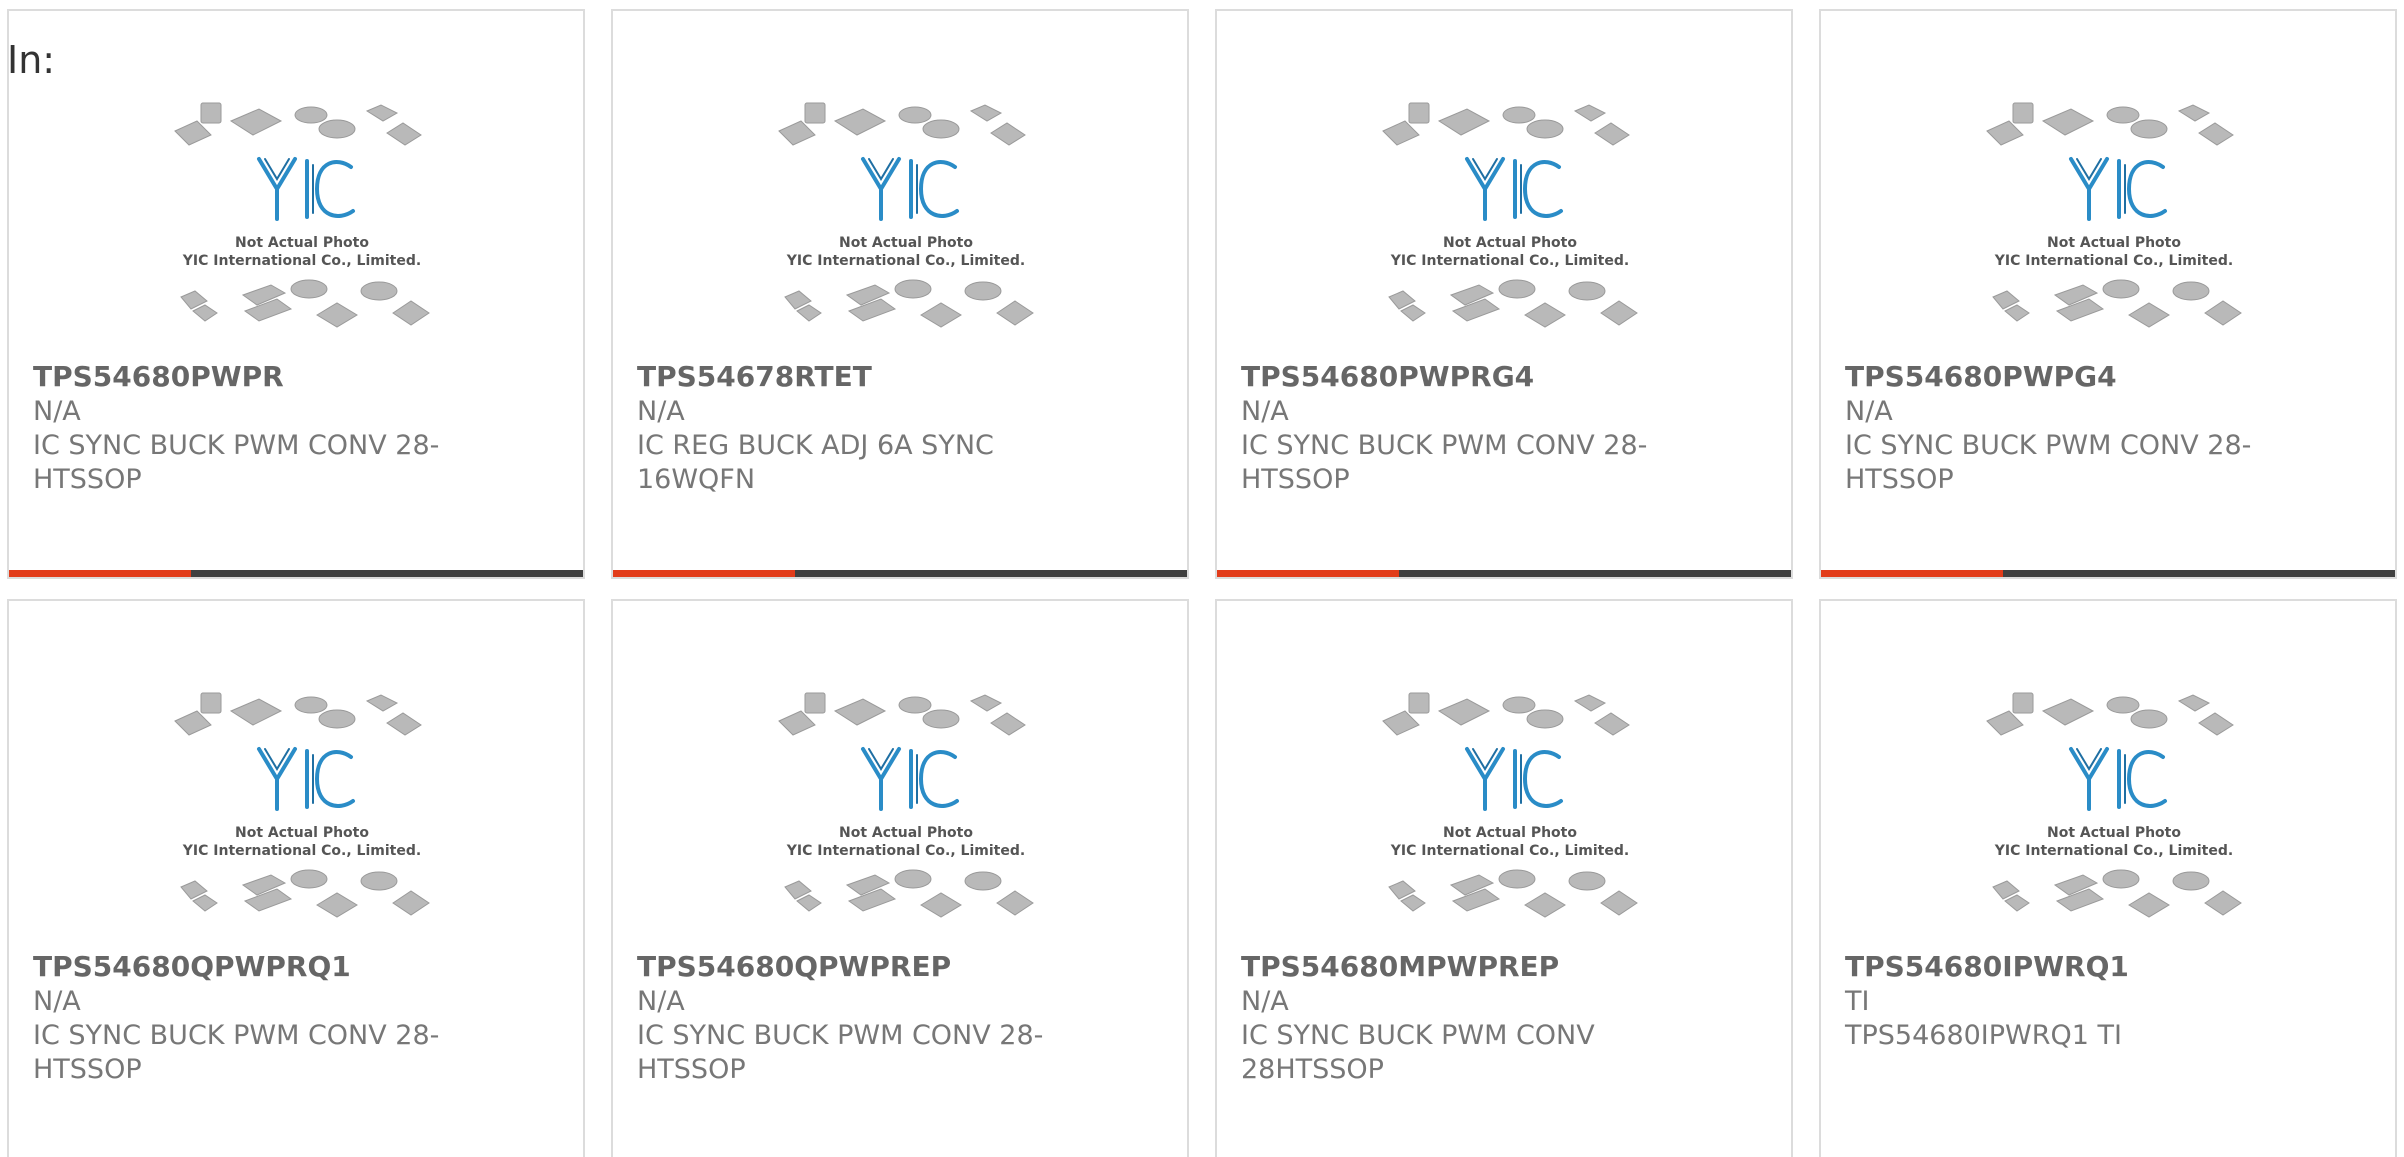 This screenshot has width=2404, height=1157. I want to click on brand: TI, so click(1857, 1001).